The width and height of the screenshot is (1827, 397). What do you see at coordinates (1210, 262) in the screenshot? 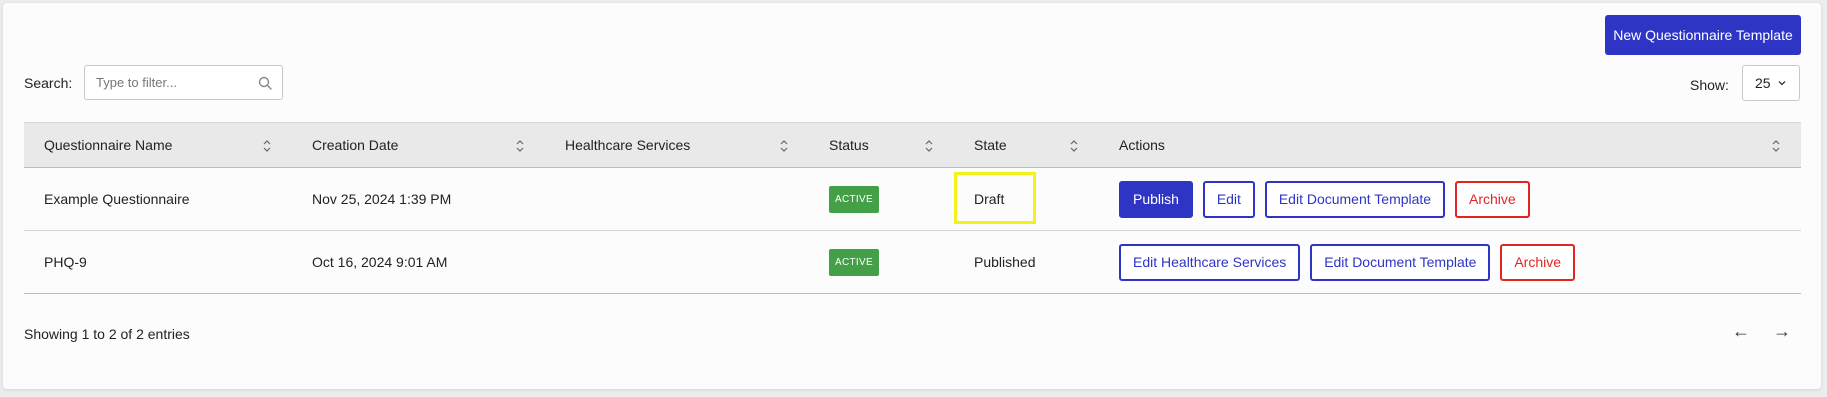
I see `edit-healthcare-services-button: Edit Healthcare Services` at bounding box center [1210, 262].